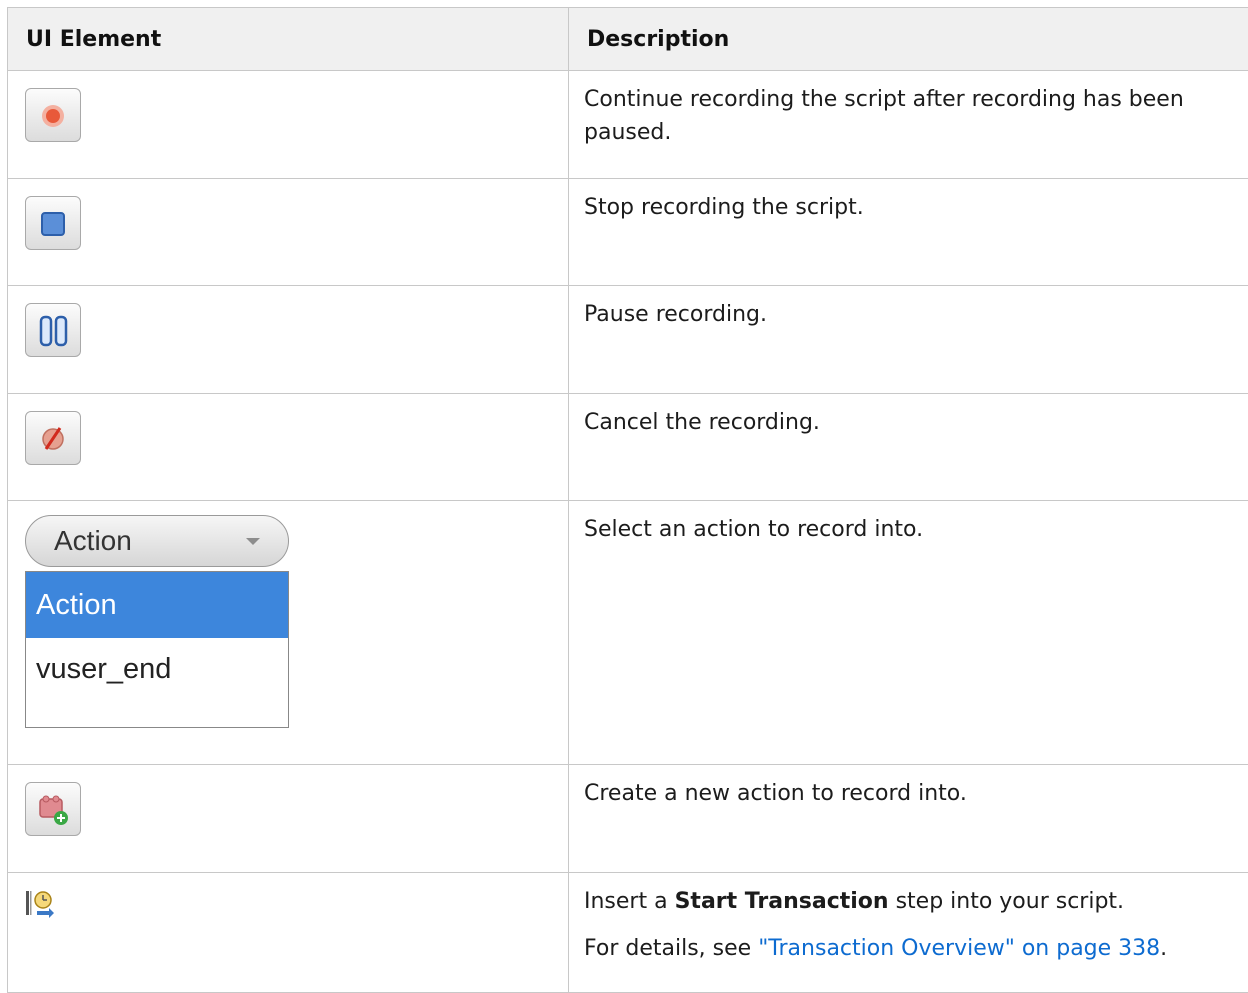 The height and width of the screenshot is (993, 1248). Describe the element at coordinates (915, 207) in the screenshot. I see `description-text: Stop recording the script.` at that location.